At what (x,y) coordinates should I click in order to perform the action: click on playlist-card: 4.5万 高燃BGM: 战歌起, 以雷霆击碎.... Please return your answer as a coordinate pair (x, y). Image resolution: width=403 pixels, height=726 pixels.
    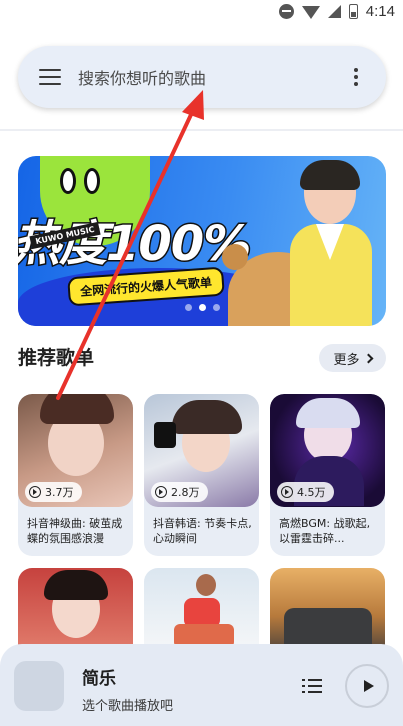
    Looking at the image, I should click on (327, 475).